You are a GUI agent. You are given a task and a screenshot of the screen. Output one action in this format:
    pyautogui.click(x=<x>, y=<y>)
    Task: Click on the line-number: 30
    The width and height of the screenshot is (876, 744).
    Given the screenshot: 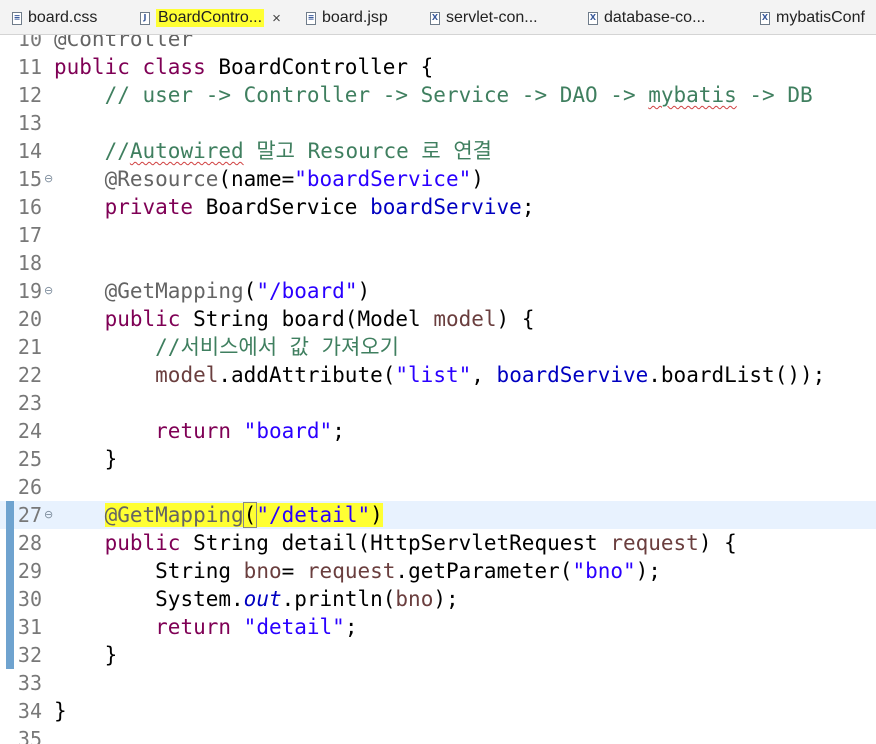 What is the action you would take?
    pyautogui.click(x=29, y=599)
    